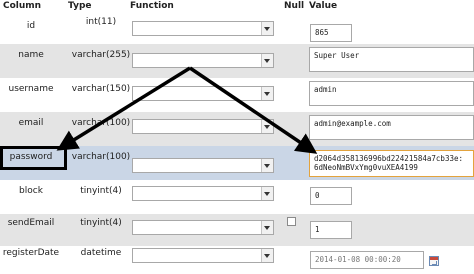 The width and height of the screenshot is (474, 274). What do you see at coordinates (331, 230) in the screenshot?
I see `value-input: 1` at bounding box center [331, 230].